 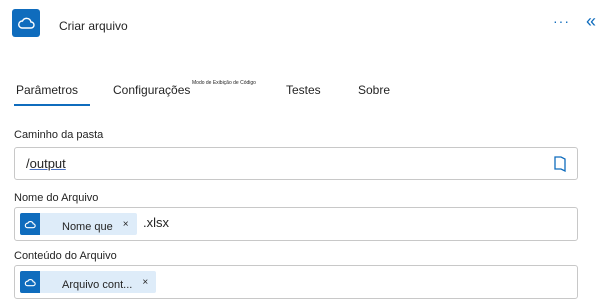 I want to click on tab-testes: Testes, so click(x=303, y=90).